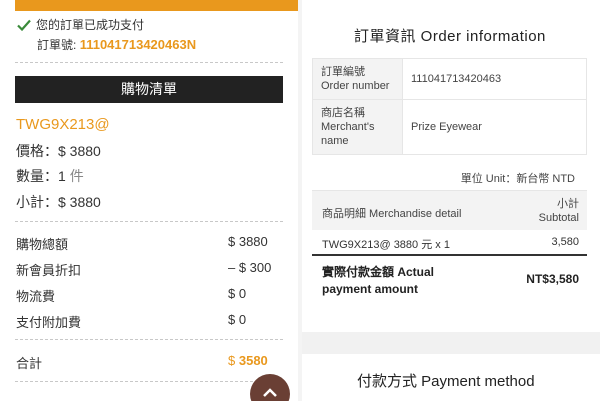  Describe the element at coordinates (494, 127) in the screenshot. I see `merchant-value: Prize Eyewear` at that location.